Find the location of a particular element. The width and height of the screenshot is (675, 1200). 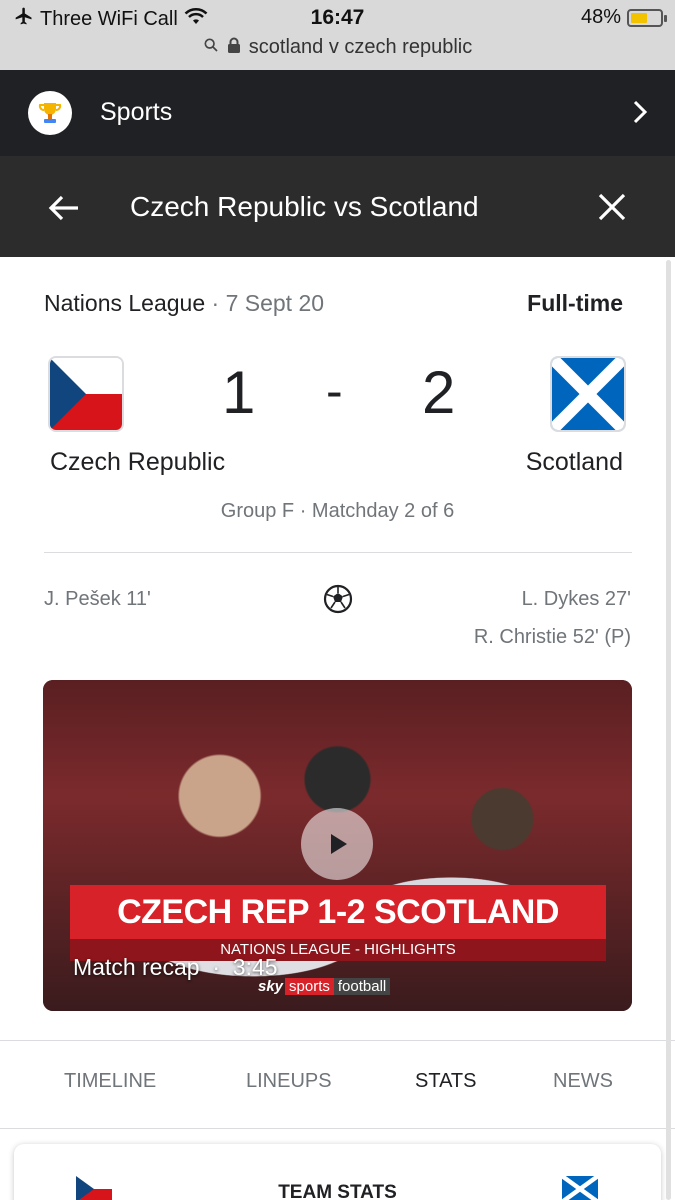

away-team-name: Scotland is located at coordinates (574, 462).